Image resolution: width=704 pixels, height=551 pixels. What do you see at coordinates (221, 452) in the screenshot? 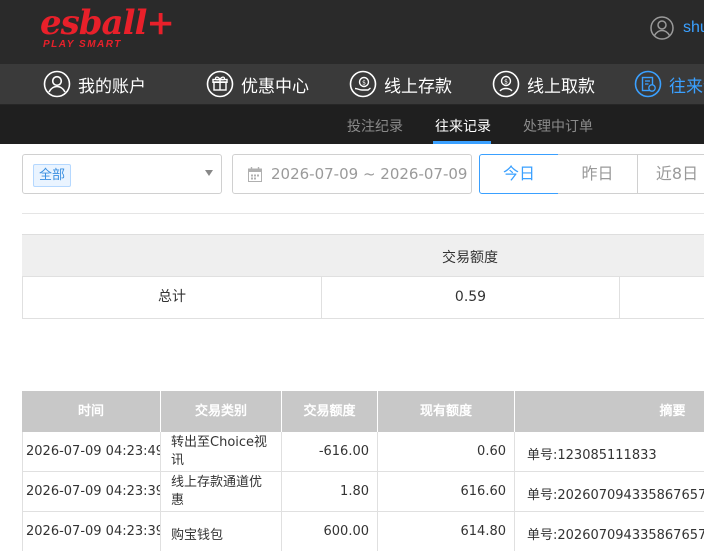
I see `cell-type: 转出至Choice视讯` at bounding box center [221, 452].